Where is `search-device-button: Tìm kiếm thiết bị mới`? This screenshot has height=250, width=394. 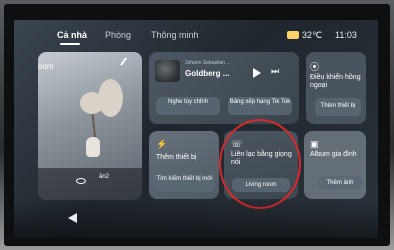 search-device-button: Tìm kiếm thiết bị mới is located at coordinates (184, 183).